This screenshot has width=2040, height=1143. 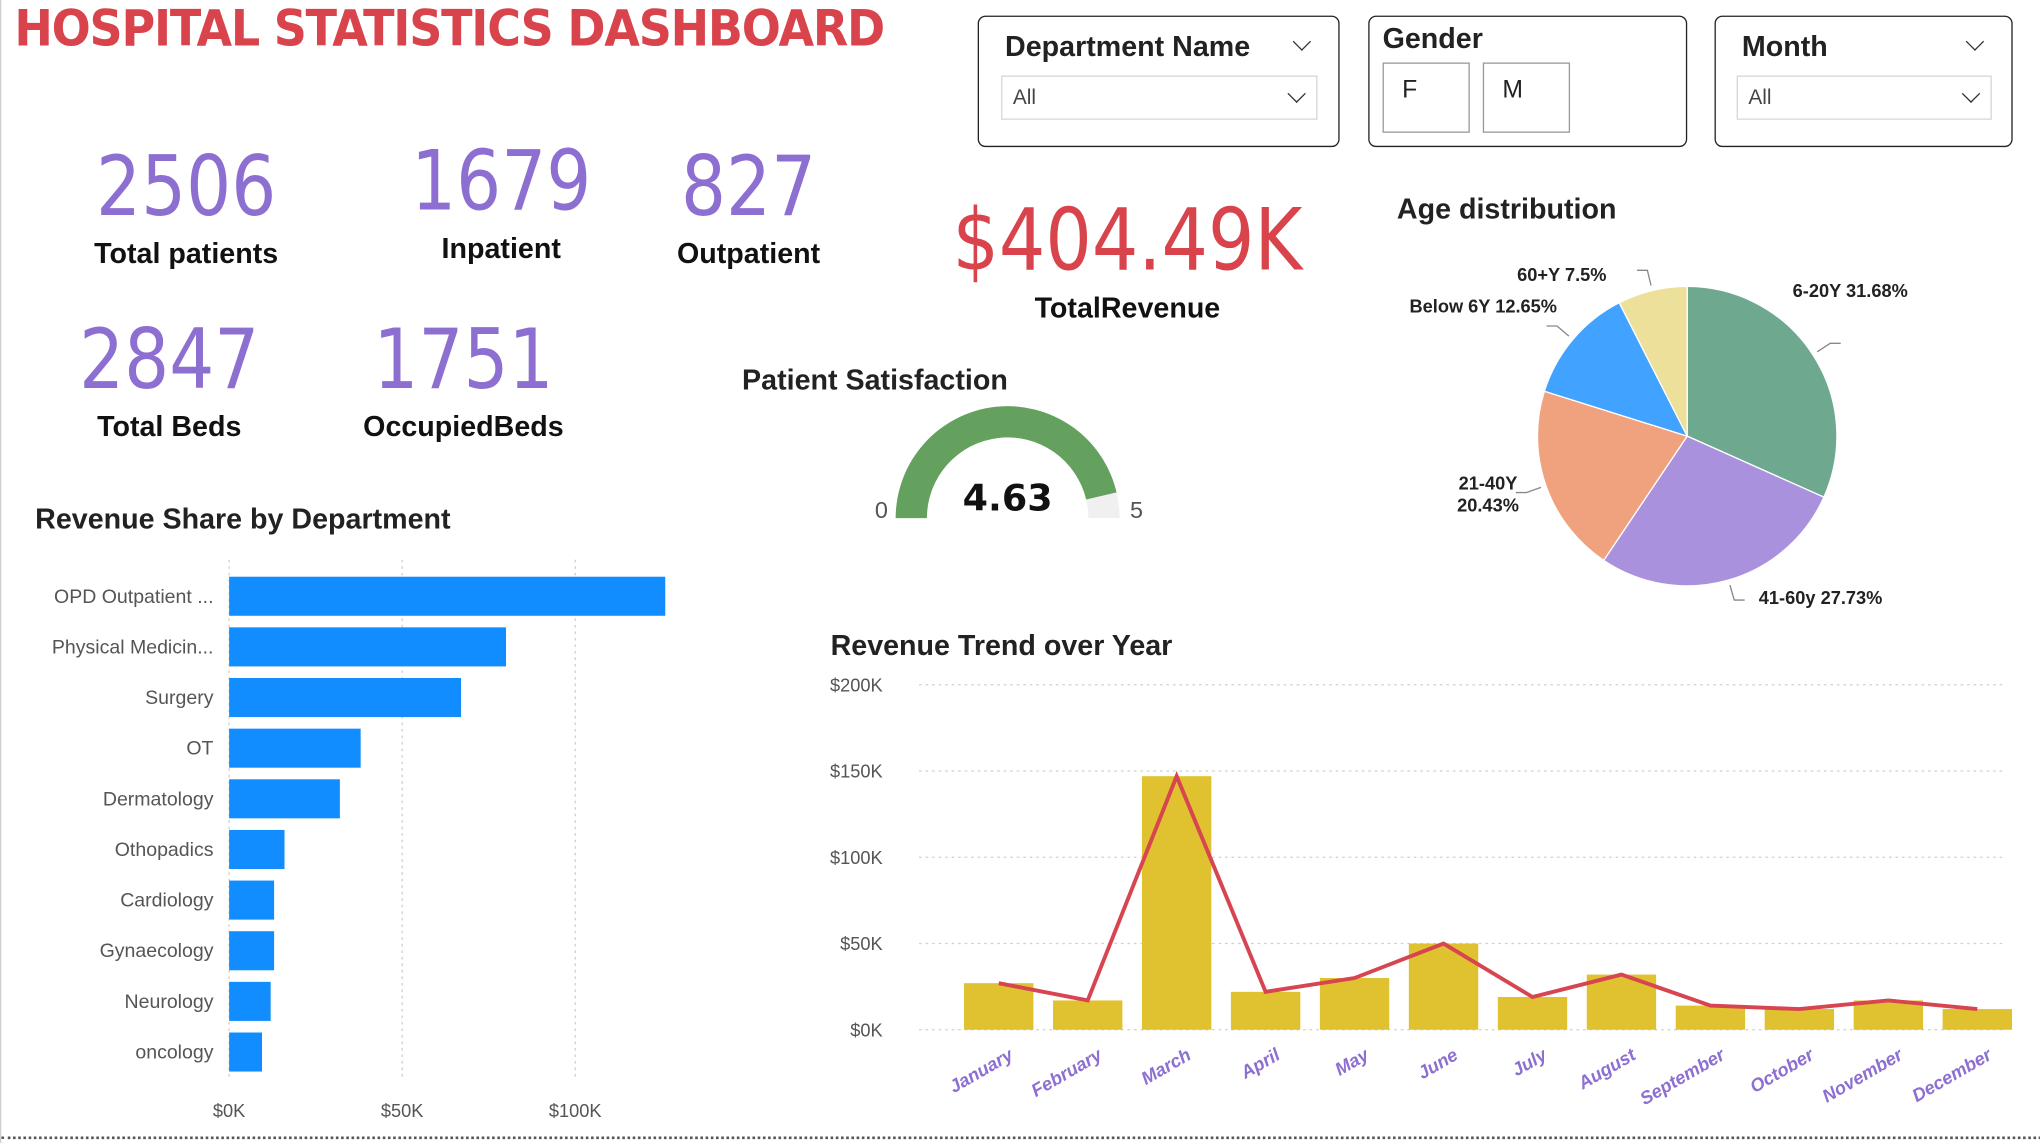 I want to click on pie-label: Below 6Y 12.65%, so click(x=1483, y=306).